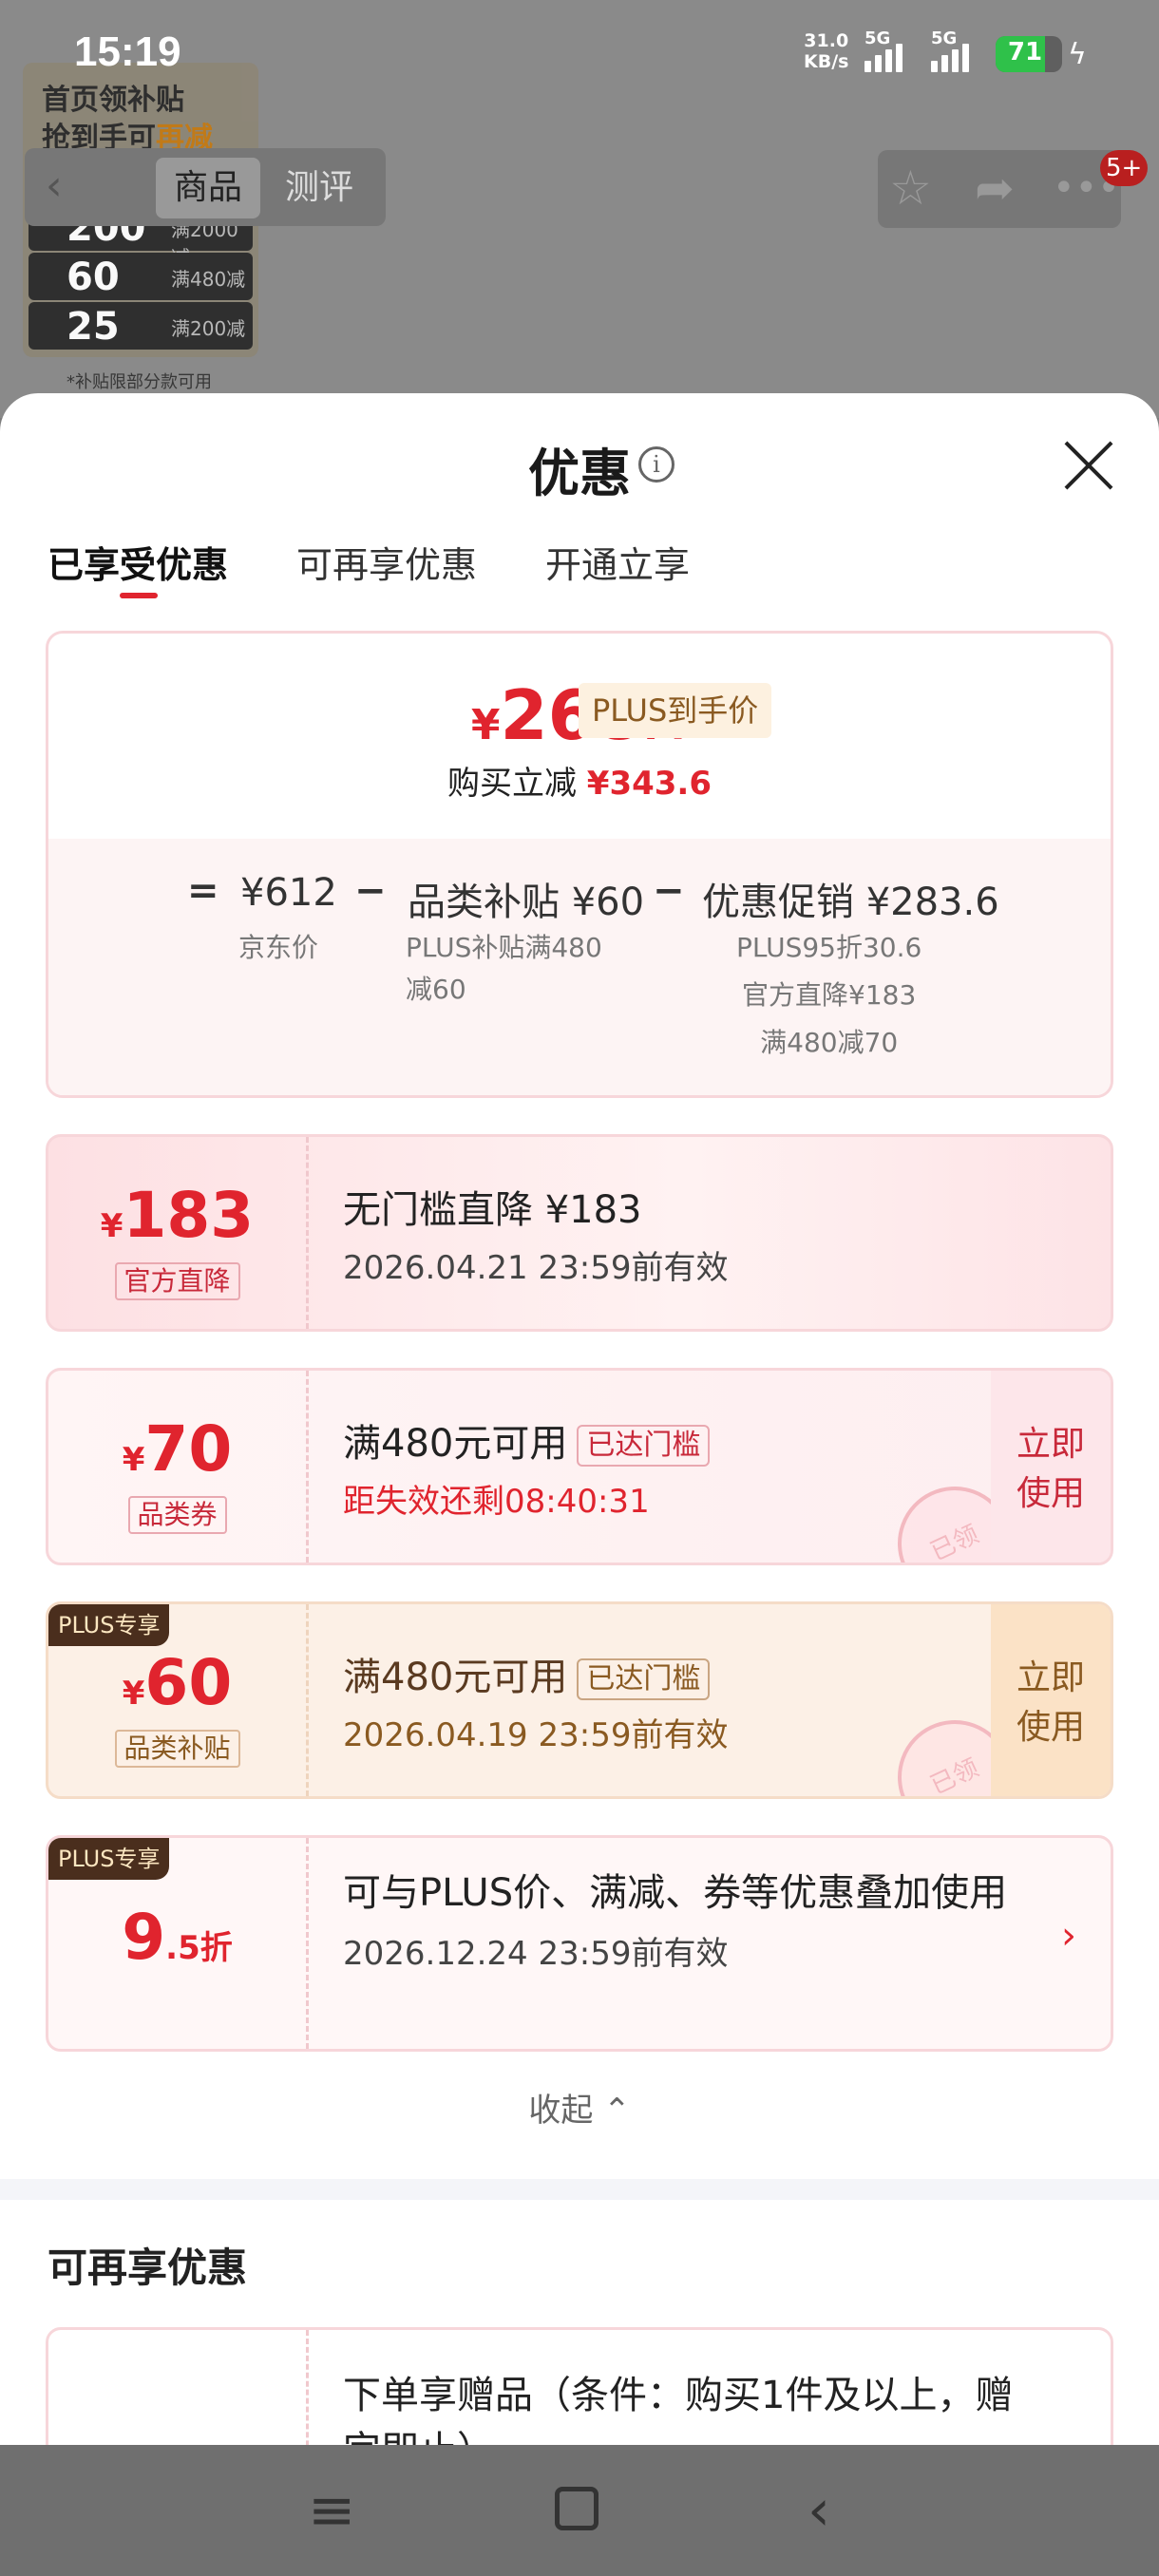 This screenshot has width=1159, height=2576. What do you see at coordinates (850, 902) in the screenshot?
I see `promo-discount: 优惠促销 ¥283.6` at bounding box center [850, 902].